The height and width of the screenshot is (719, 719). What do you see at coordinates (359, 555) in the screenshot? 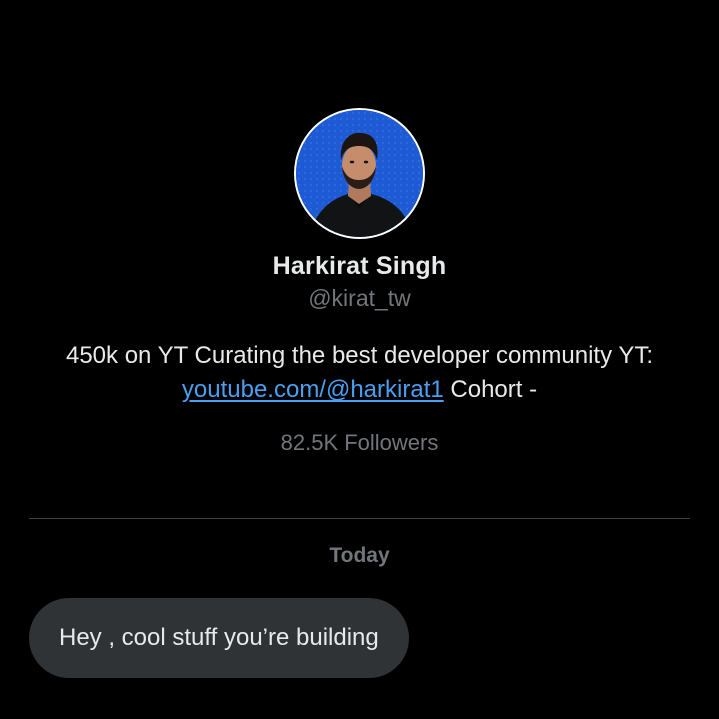
I see `date-separator: Today` at bounding box center [359, 555].